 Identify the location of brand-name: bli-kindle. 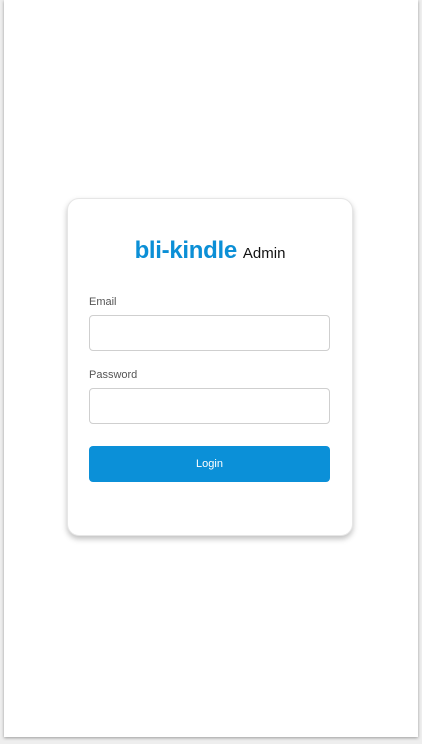
(186, 250).